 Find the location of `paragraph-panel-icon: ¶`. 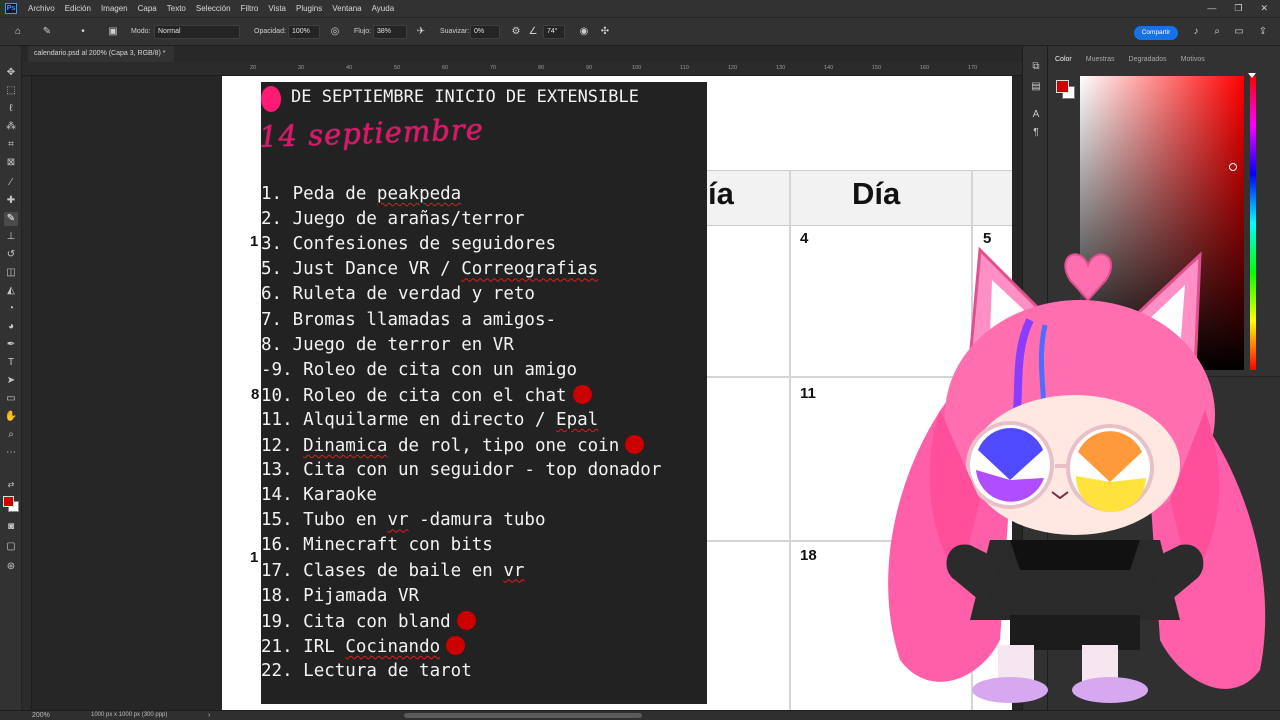

paragraph-panel-icon: ¶ is located at coordinates (1036, 133).